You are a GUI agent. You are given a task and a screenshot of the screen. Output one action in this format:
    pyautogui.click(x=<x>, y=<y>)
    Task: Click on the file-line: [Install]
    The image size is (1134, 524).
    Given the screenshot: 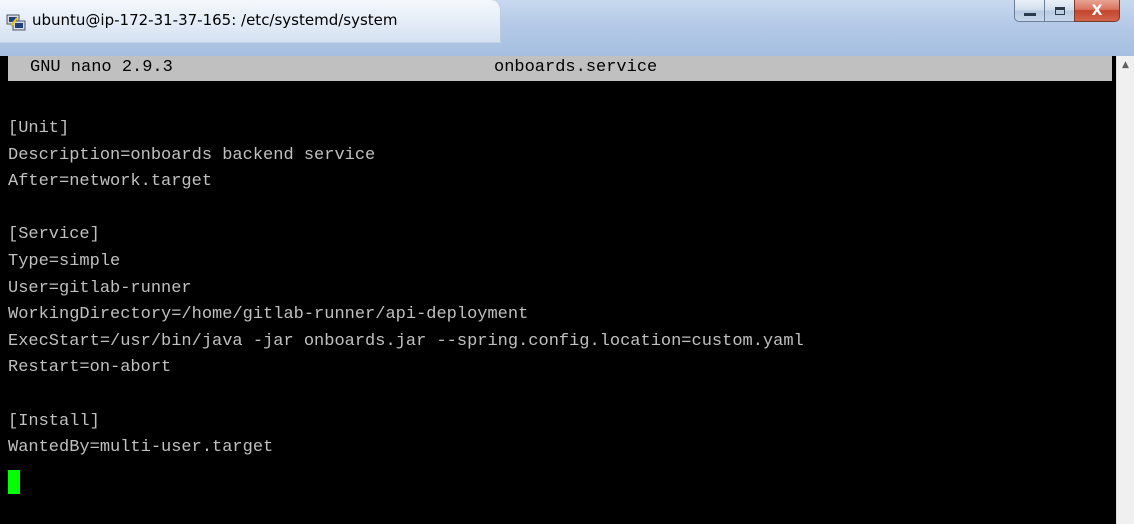 What is the action you would take?
    pyautogui.click(x=54, y=421)
    